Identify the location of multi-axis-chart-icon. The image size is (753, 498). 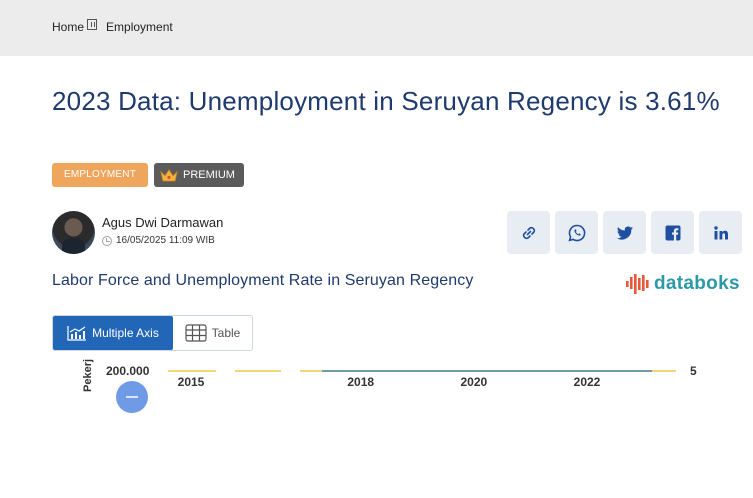
(77, 333).